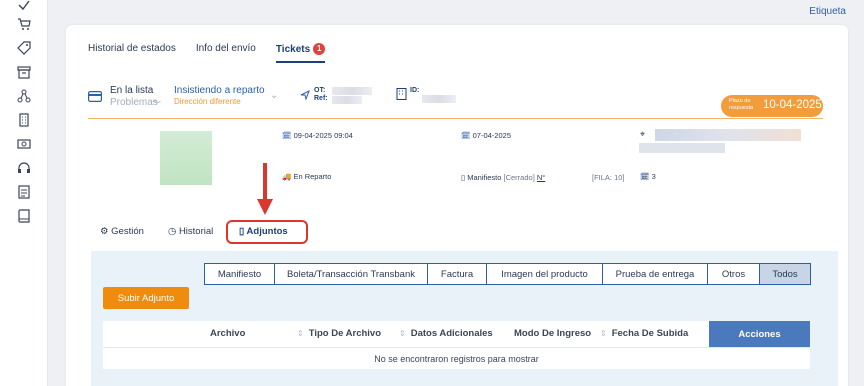 The height and width of the screenshot is (386, 864). I want to click on clock-icon: ◷, so click(172, 231).